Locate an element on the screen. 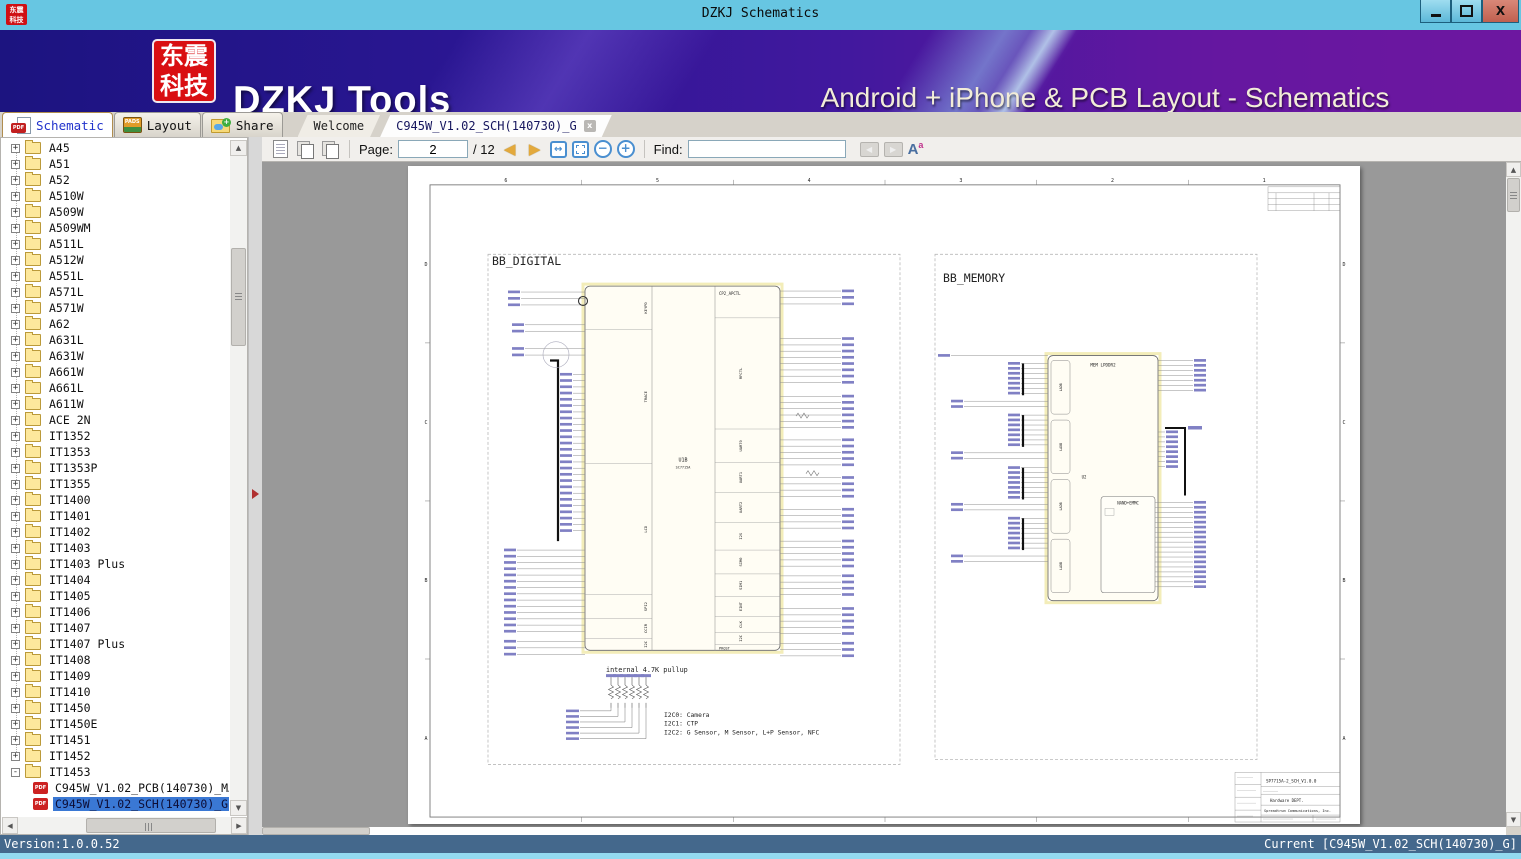 The height and width of the screenshot is (859, 1521). tree-item-label: A571L is located at coordinates (66, 292).